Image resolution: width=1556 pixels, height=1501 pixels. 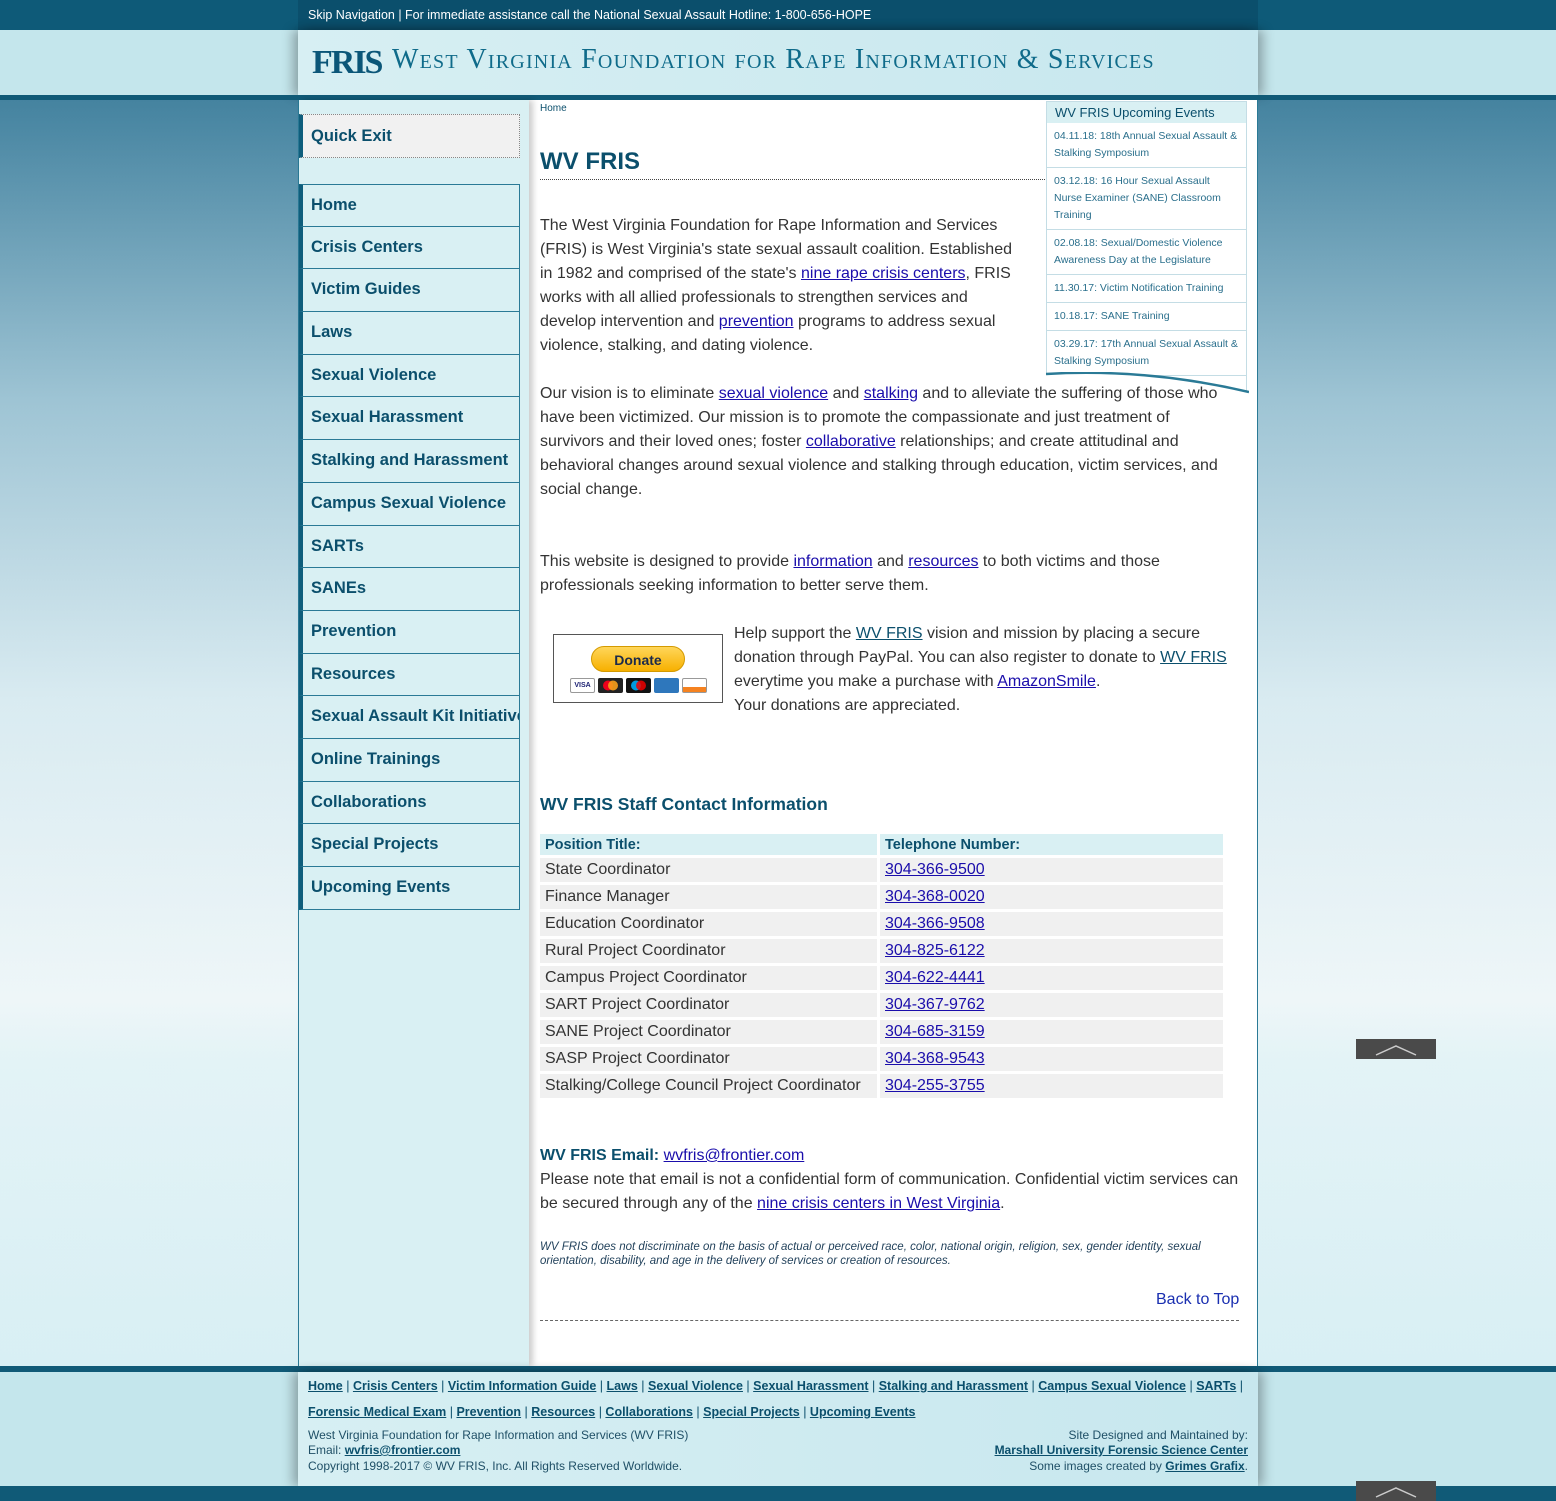 I want to click on footer-images-credit: Some images created by Grimes Grafix., so click(x=1138, y=1466).